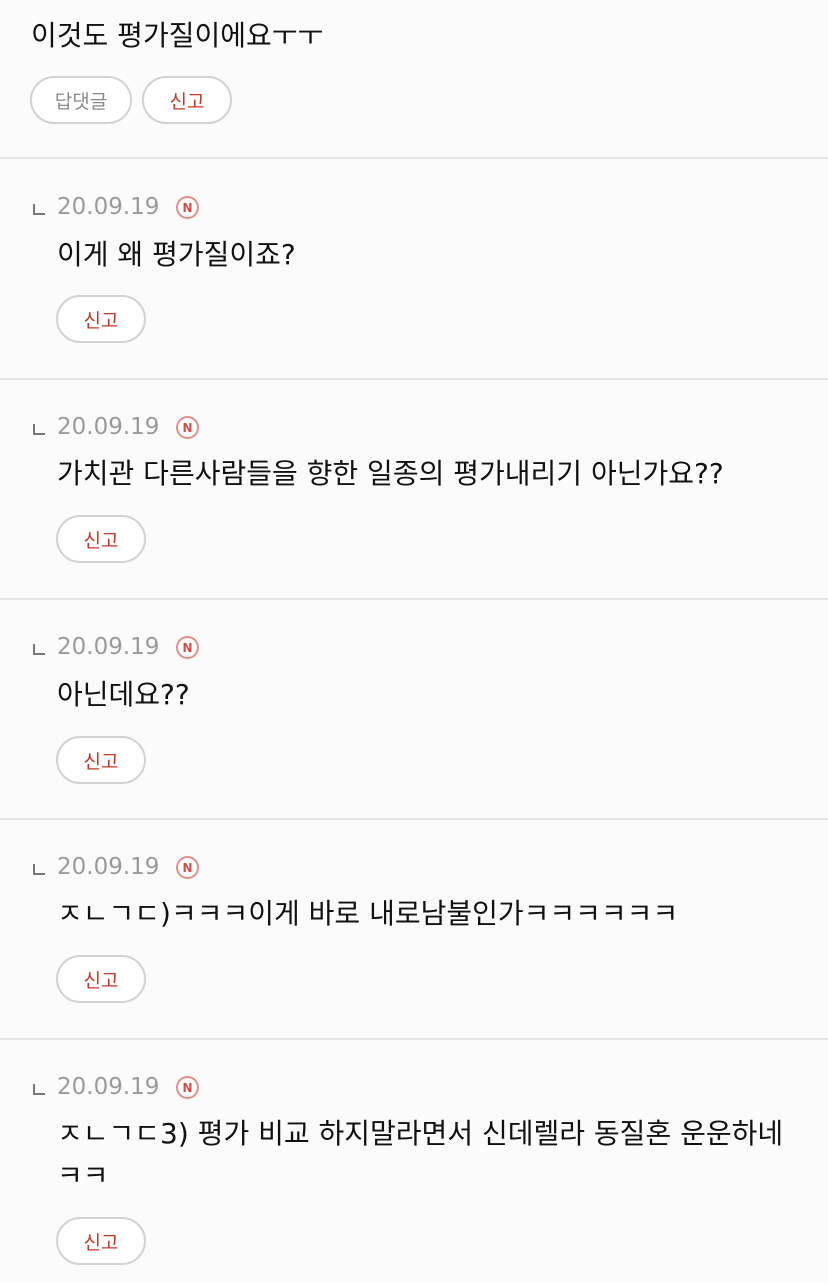  Describe the element at coordinates (123, 694) in the screenshot. I see `reply-text: 아닌데요??` at that location.